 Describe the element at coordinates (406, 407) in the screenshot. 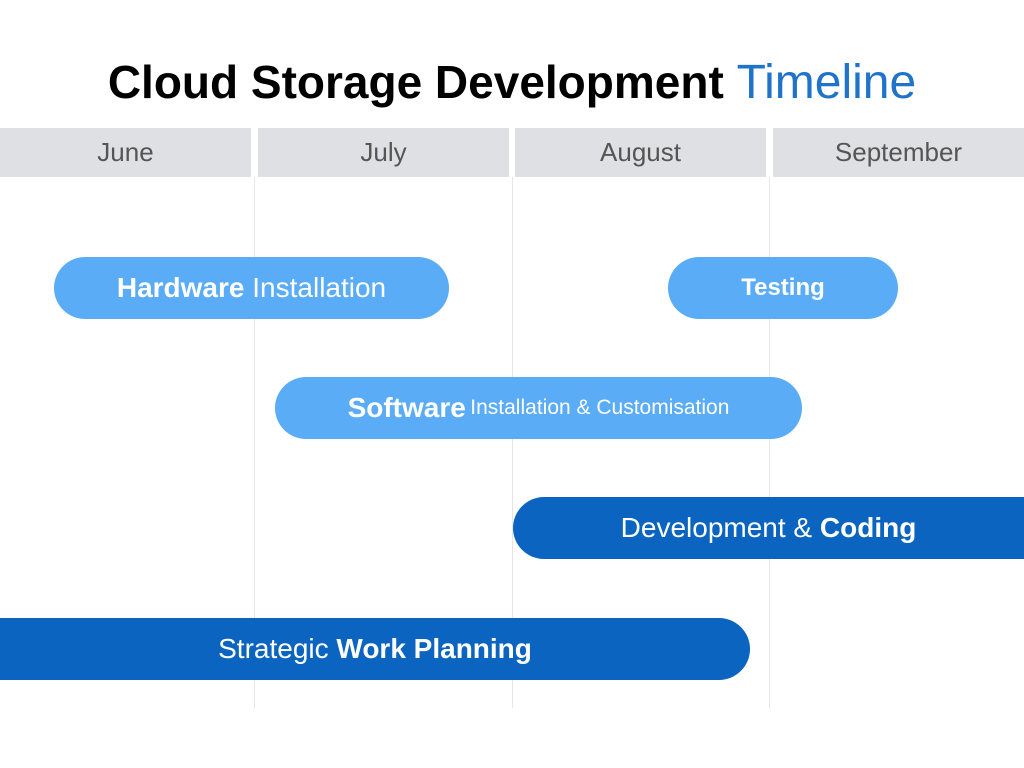

I see `task-label-strong: Software` at that location.